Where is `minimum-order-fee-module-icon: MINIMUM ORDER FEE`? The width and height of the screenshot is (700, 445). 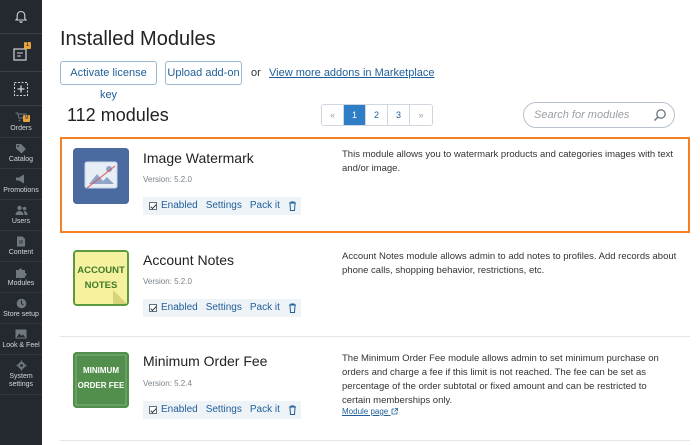
minimum-order-fee-module-icon: MINIMUM ORDER FEE is located at coordinates (101, 380).